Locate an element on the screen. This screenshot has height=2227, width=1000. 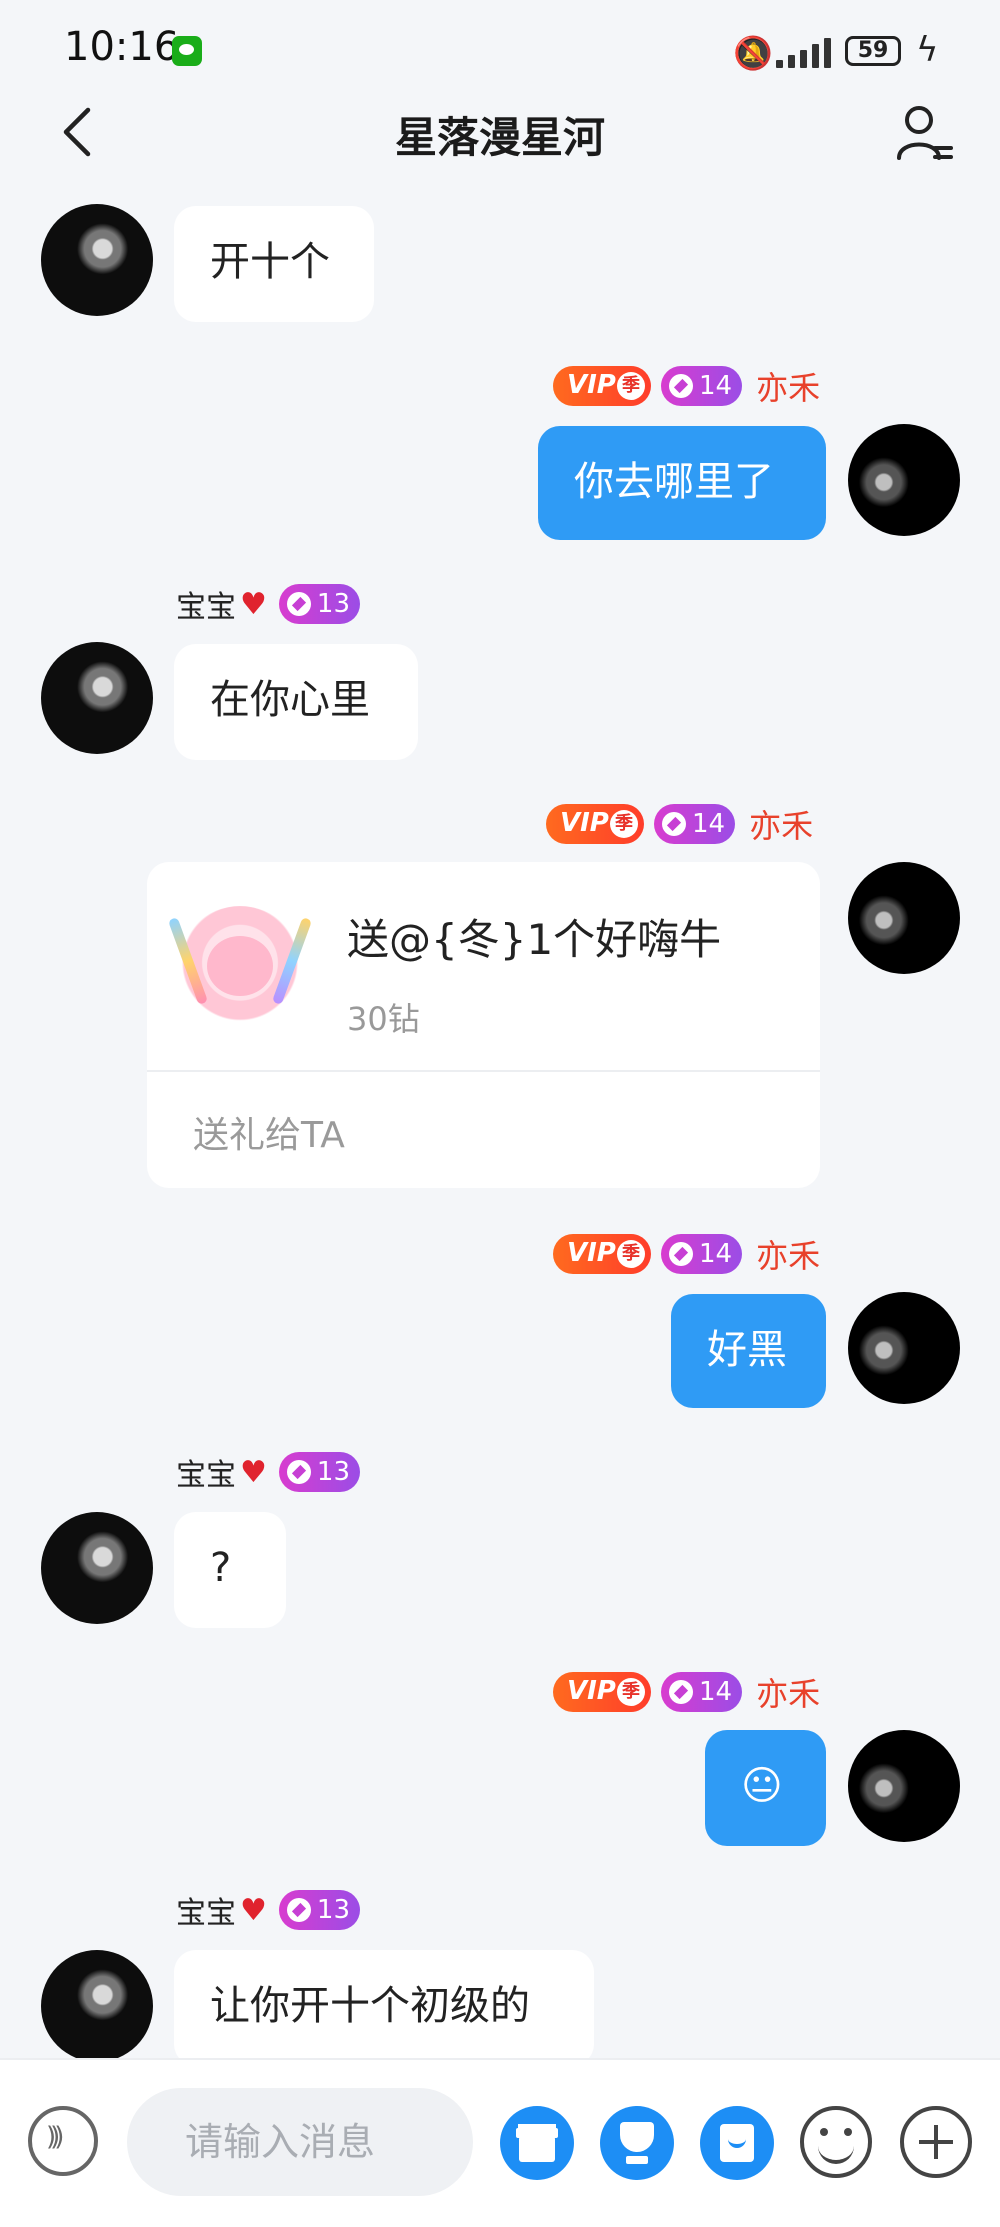
voice-icon is located at coordinates (63, 2141).